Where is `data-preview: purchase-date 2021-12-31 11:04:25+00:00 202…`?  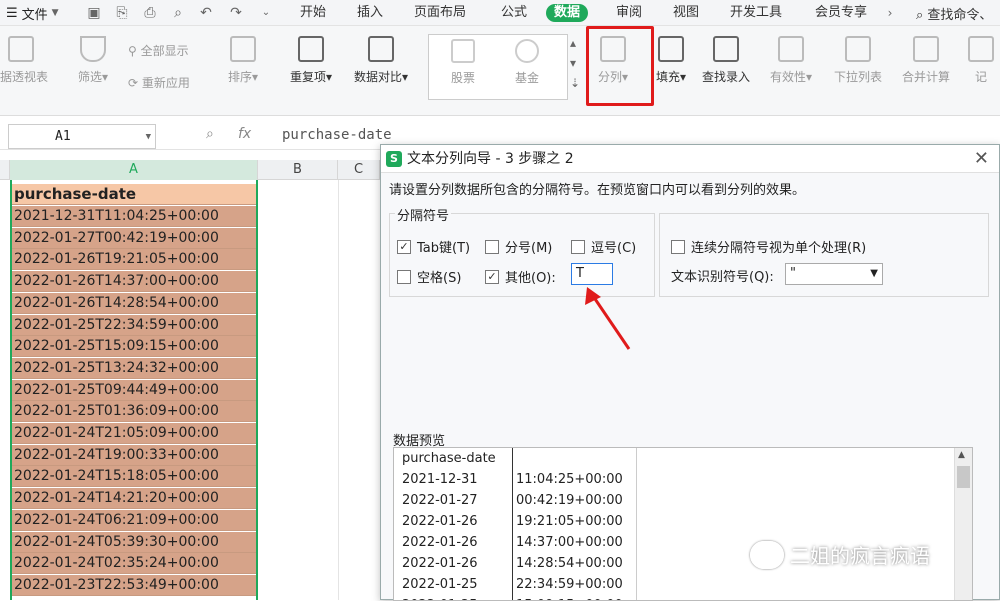
data-preview: purchase-date 2021-12-31 11:04:25+00:00 202… is located at coordinates (683, 524).